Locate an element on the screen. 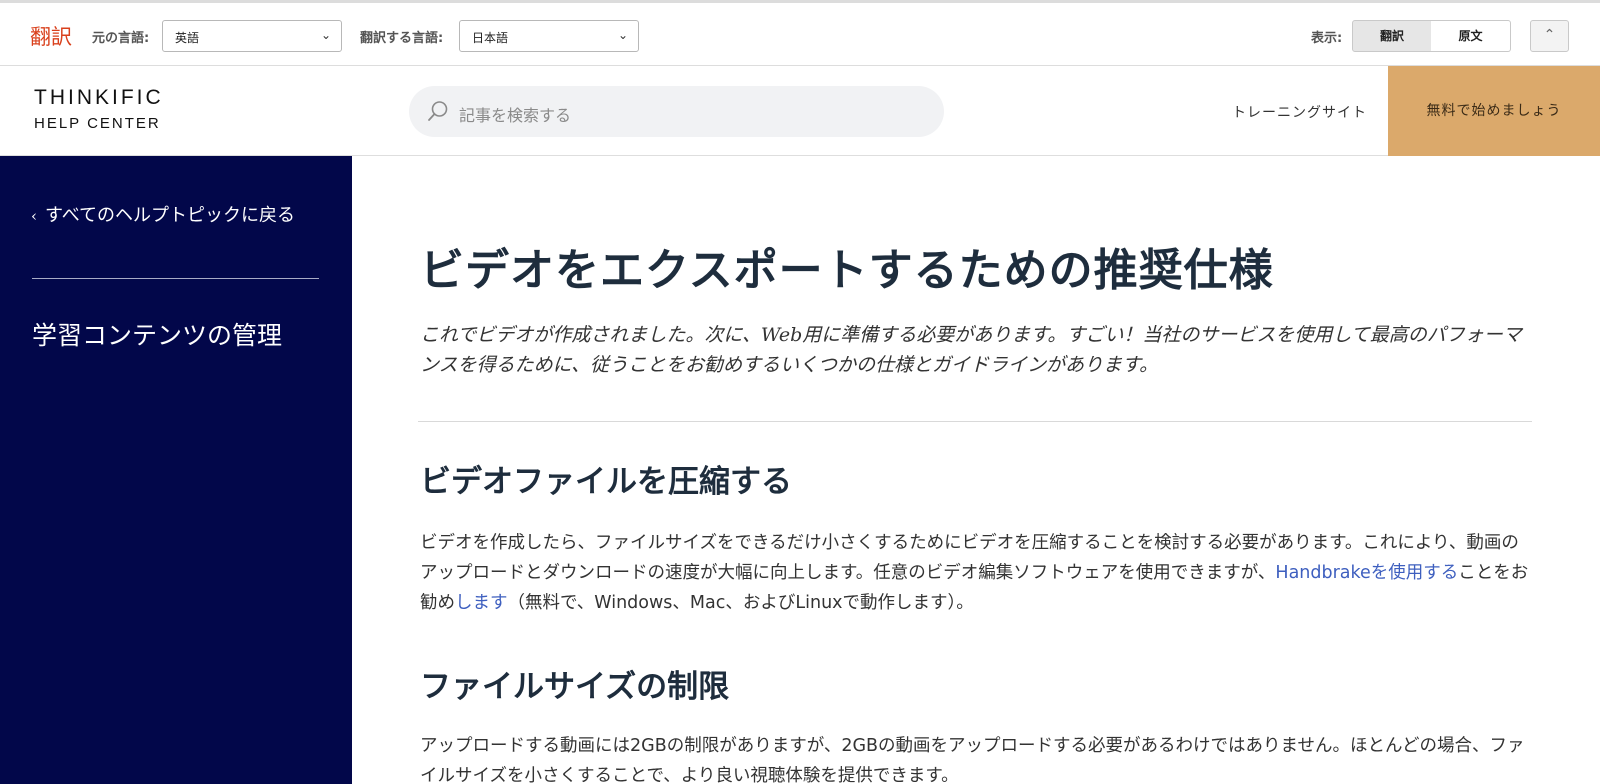 This screenshot has height=784, width=1600. translate-brand: 翻訳 is located at coordinates (51, 37).